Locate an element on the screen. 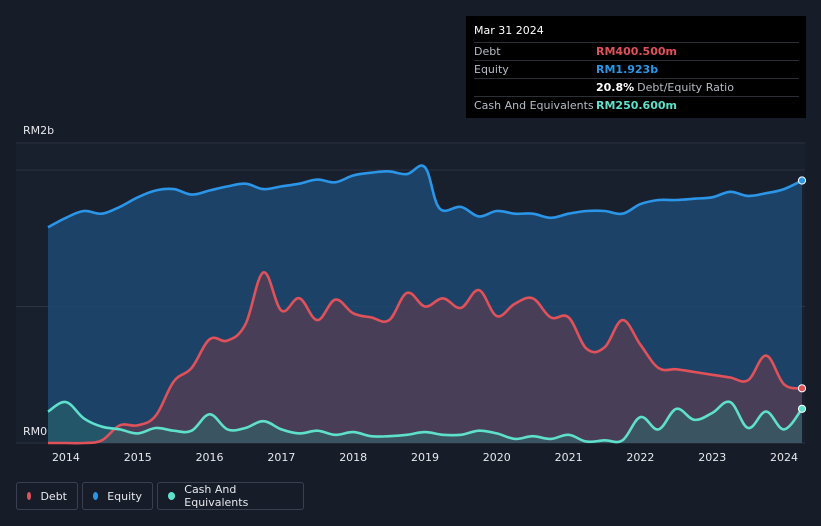 This screenshot has width=821, height=526. x-tick-label: 2020 is located at coordinates (497, 457).